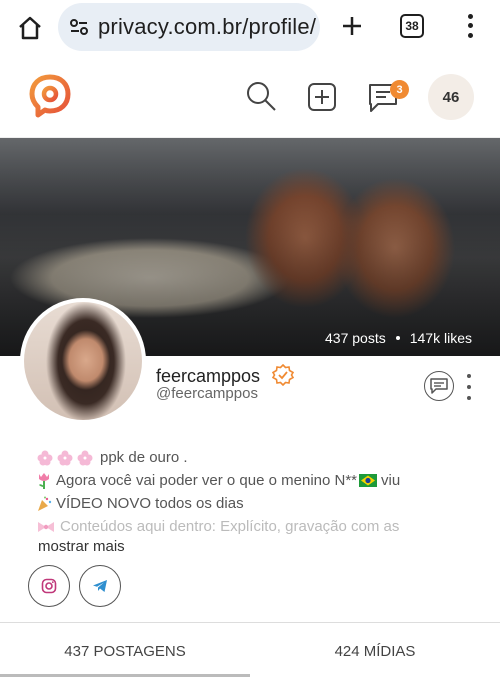  What do you see at coordinates (283, 375) in the screenshot?
I see `verified-badge-icon` at bounding box center [283, 375].